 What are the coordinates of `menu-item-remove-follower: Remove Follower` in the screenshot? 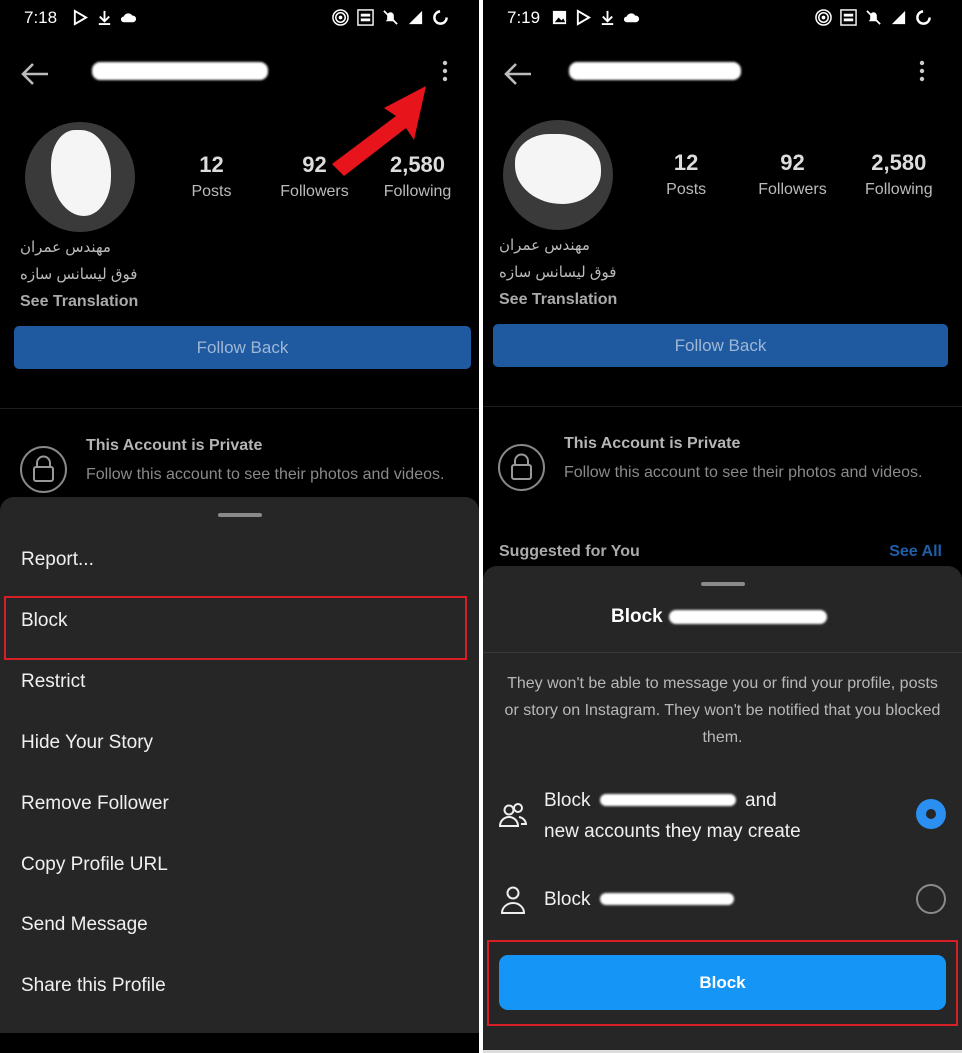 It's located at (95, 804).